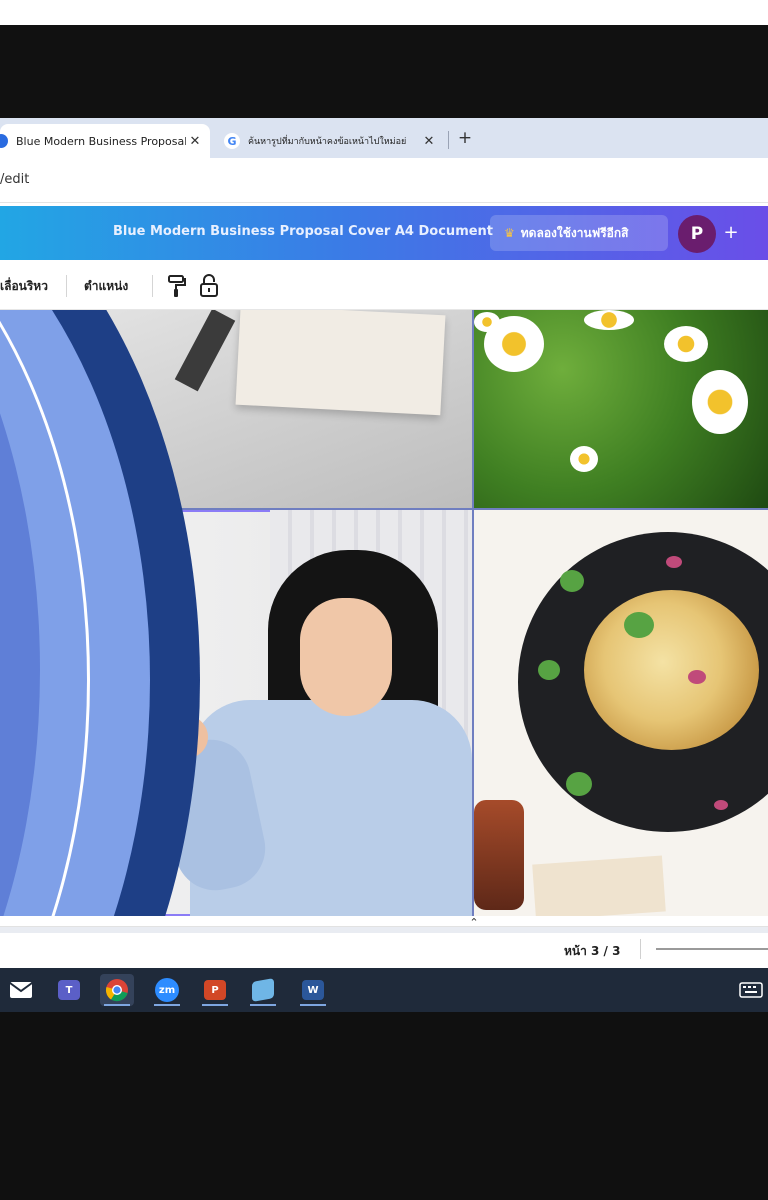 The width and height of the screenshot is (768, 1200). Describe the element at coordinates (384, 947) in the screenshot. I see `editor-status-bar: หน้า 3 / 3` at that location.